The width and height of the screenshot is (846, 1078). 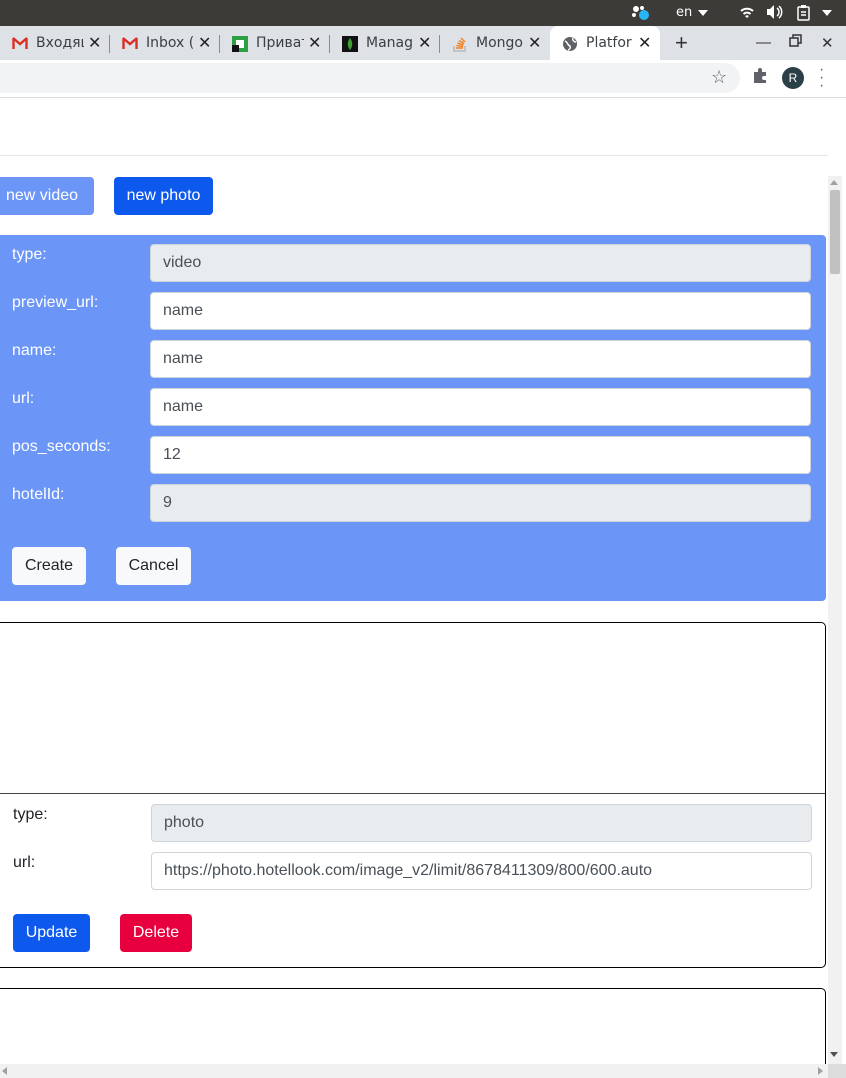 I want to click on preview-url-field: name, so click(x=480, y=311).